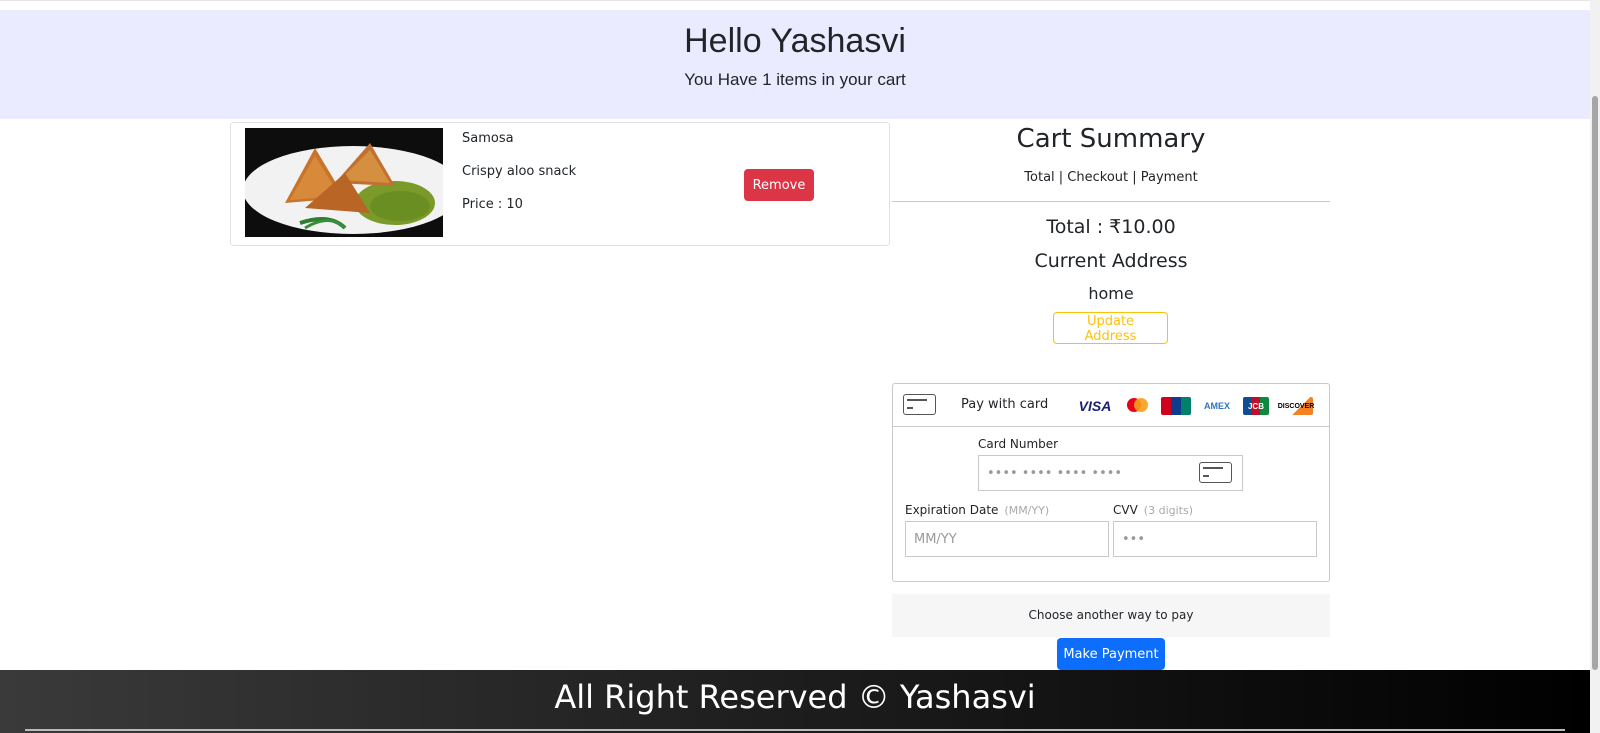  I want to click on summary-steps: Total | Checkout | Payment, so click(1111, 177).